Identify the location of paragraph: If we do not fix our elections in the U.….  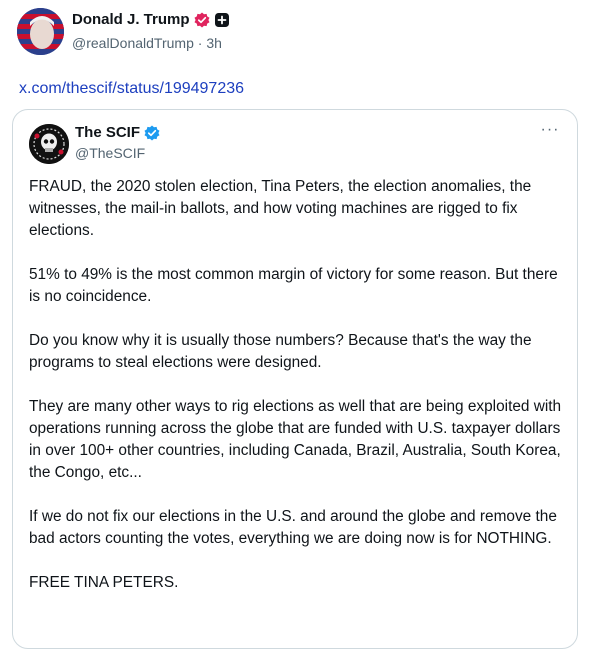
(293, 527).